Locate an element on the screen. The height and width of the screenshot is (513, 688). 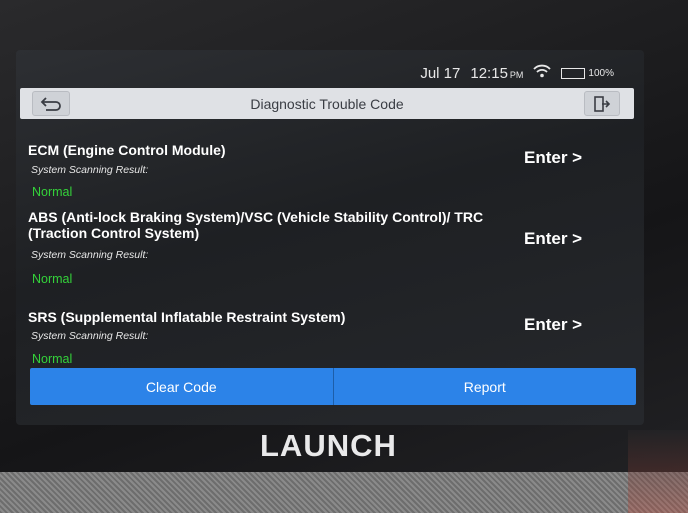
report-button: Report is located at coordinates (484, 386).